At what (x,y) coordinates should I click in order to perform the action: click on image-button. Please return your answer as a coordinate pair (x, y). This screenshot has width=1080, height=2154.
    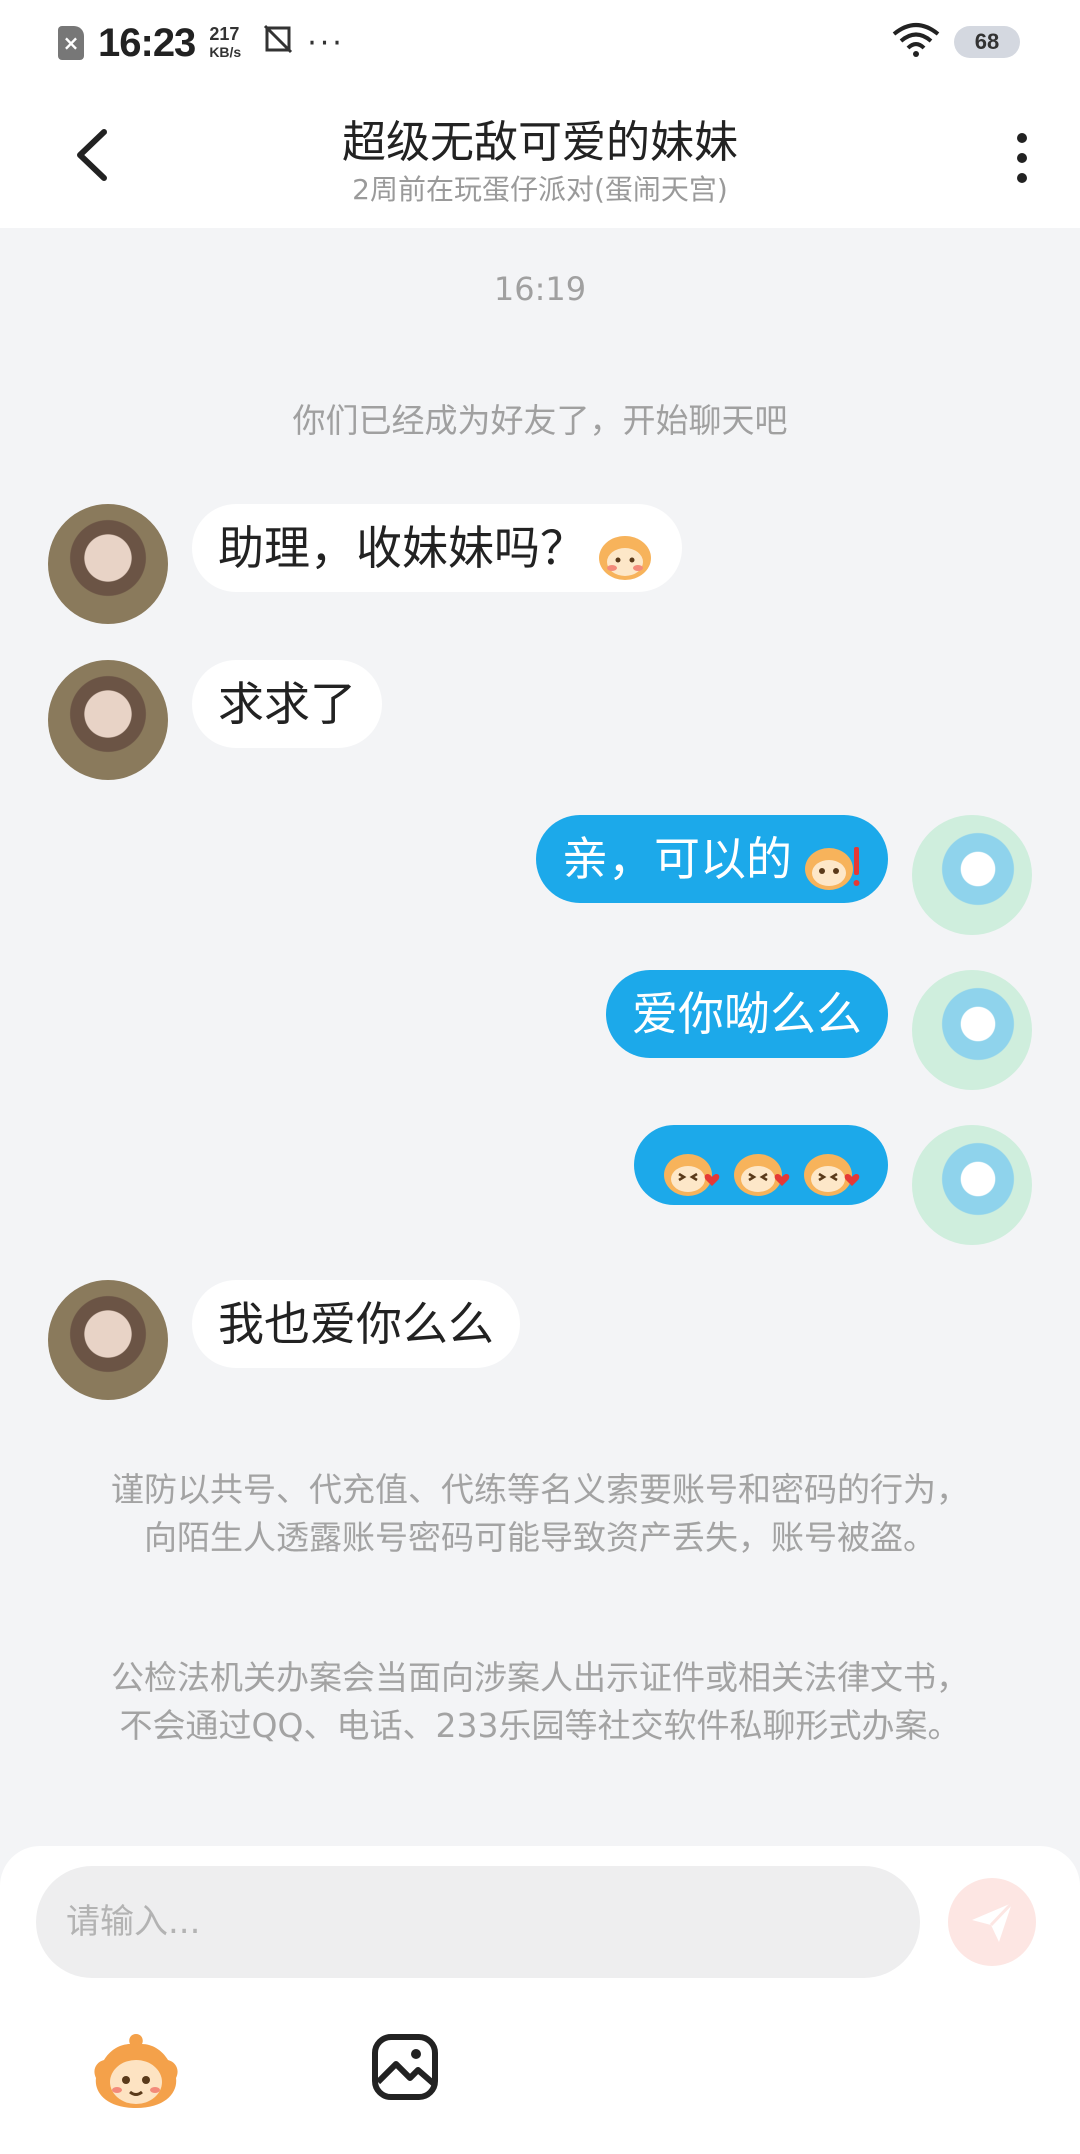
    Looking at the image, I should click on (405, 2067).